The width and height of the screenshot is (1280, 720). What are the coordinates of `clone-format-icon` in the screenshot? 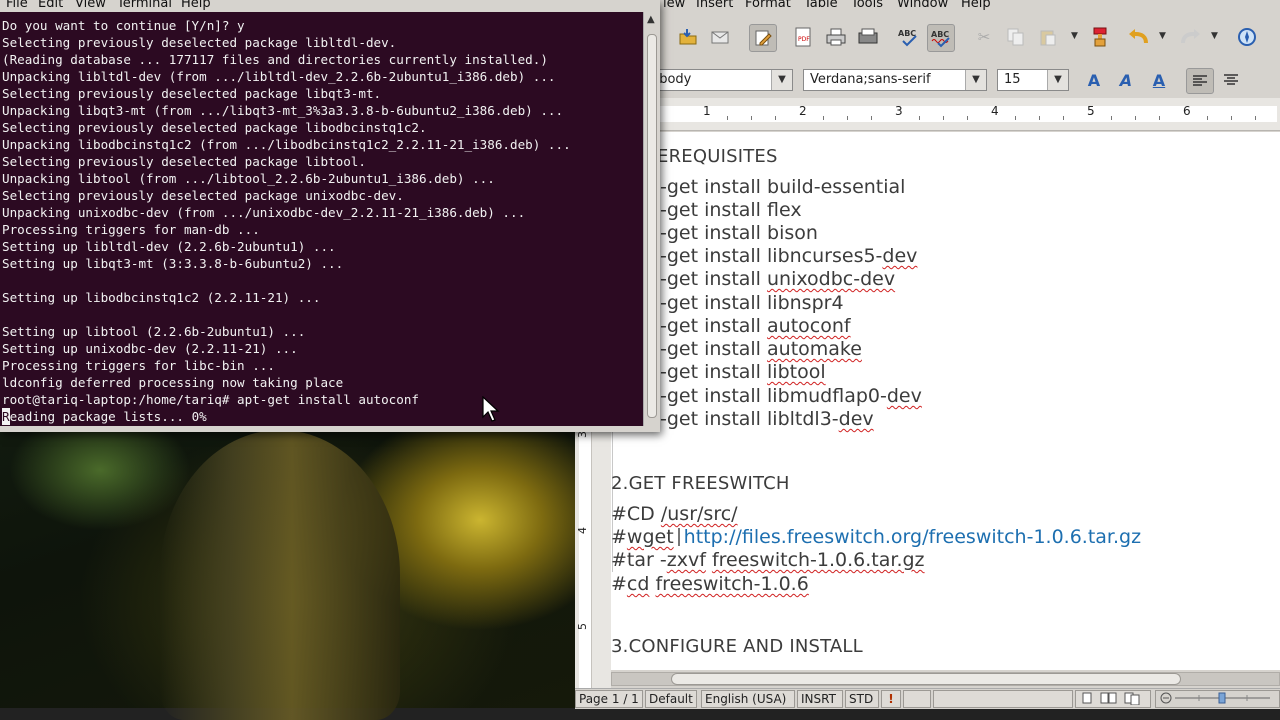 It's located at (1100, 37).